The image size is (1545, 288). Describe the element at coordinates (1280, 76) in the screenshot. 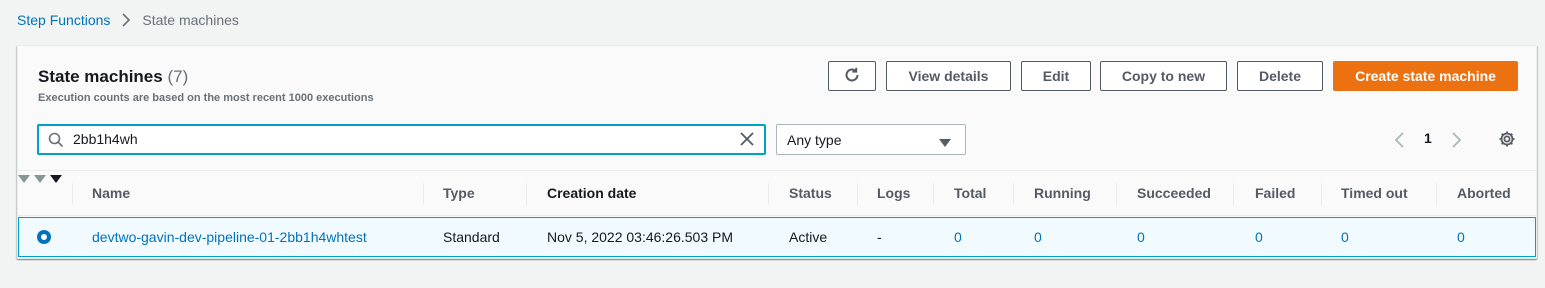

I see `delete-button: Delete` at that location.